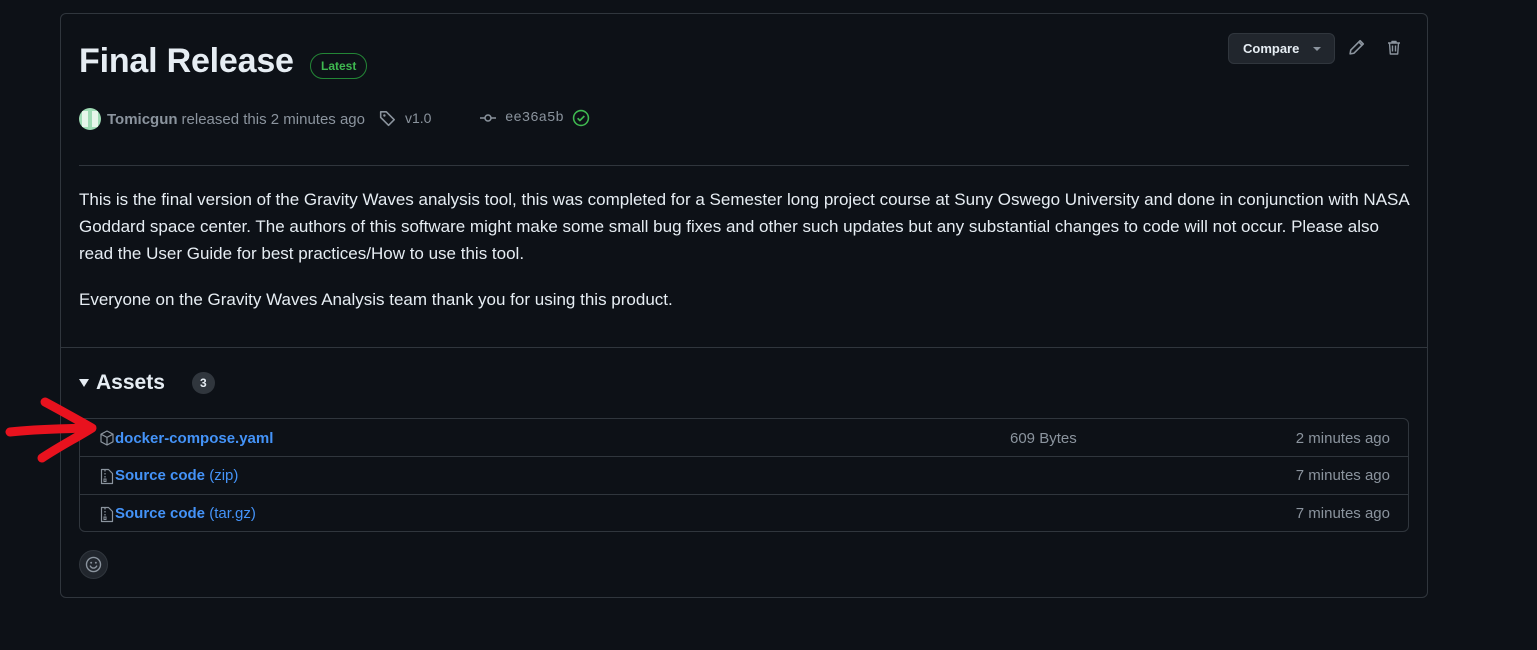 The image size is (1537, 650). What do you see at coordinates (51, 430) in the screenshot?
I see `red-arrow-annotation` at bounding box center [51, 430].